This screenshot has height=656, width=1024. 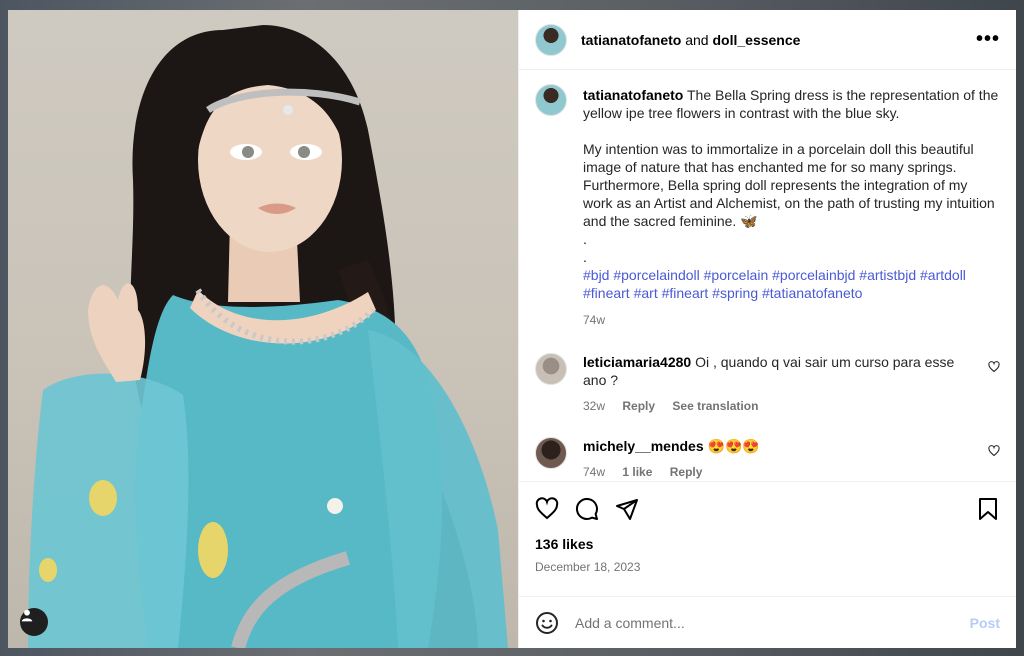 I want to click on comment-username: leticiamaria4280, so click(x=637, y=362).